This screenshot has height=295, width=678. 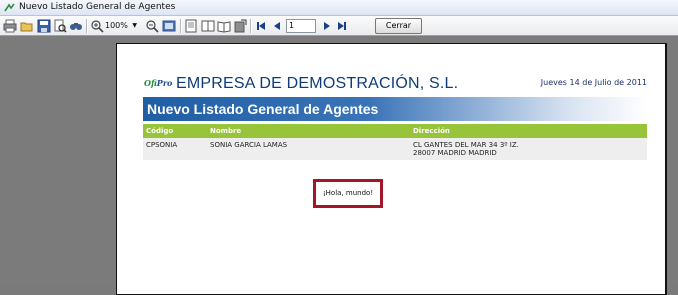 What do you see at coordinates (160, 131) in the screenshot?
I see `column-header-code: Código` at bounding box center [160, 131].